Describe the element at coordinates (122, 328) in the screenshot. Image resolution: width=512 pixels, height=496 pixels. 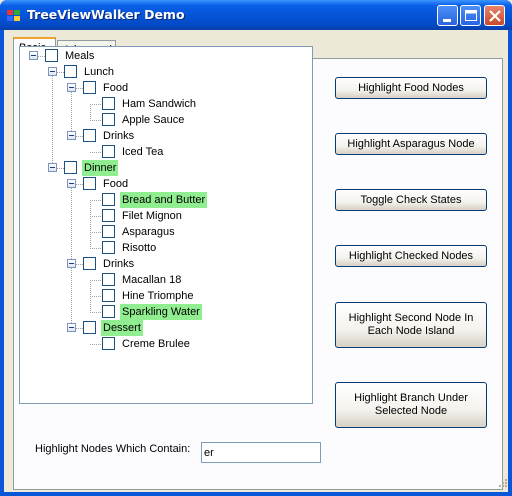
I see `tree-node-label: Dessert` at that location.